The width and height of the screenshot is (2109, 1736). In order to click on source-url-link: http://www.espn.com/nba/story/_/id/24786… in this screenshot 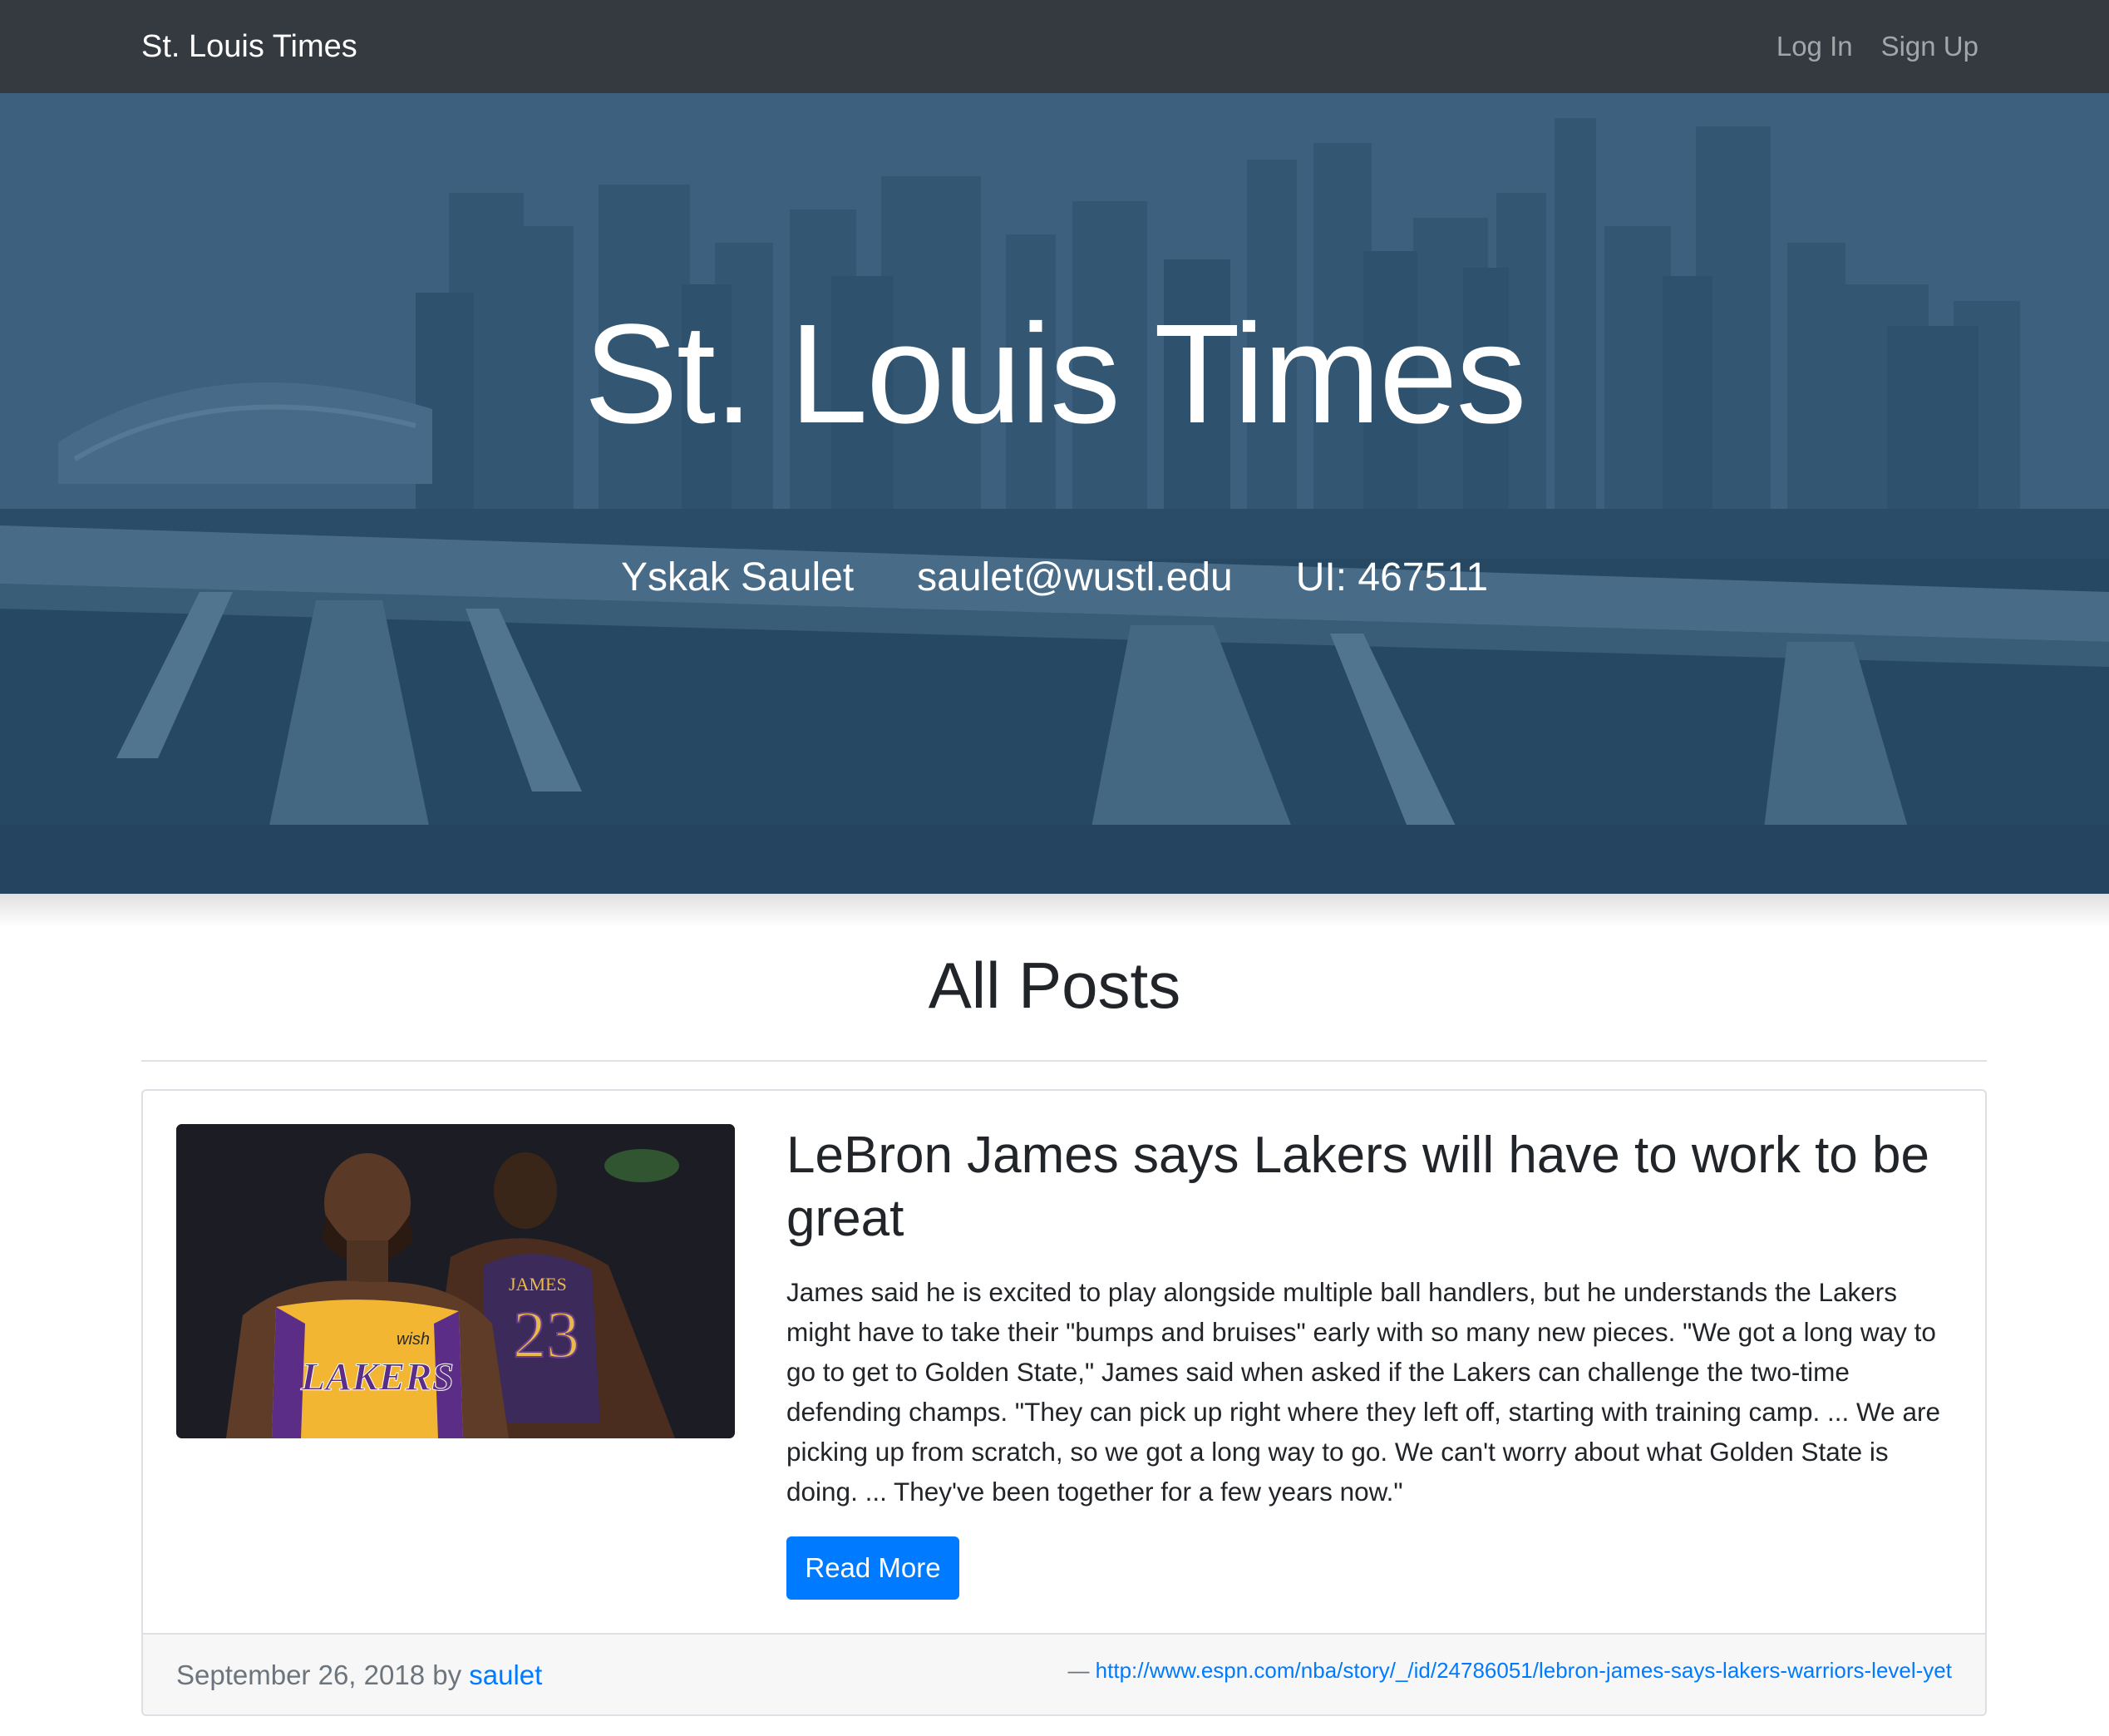, I will do `click(1524, 1671)`.